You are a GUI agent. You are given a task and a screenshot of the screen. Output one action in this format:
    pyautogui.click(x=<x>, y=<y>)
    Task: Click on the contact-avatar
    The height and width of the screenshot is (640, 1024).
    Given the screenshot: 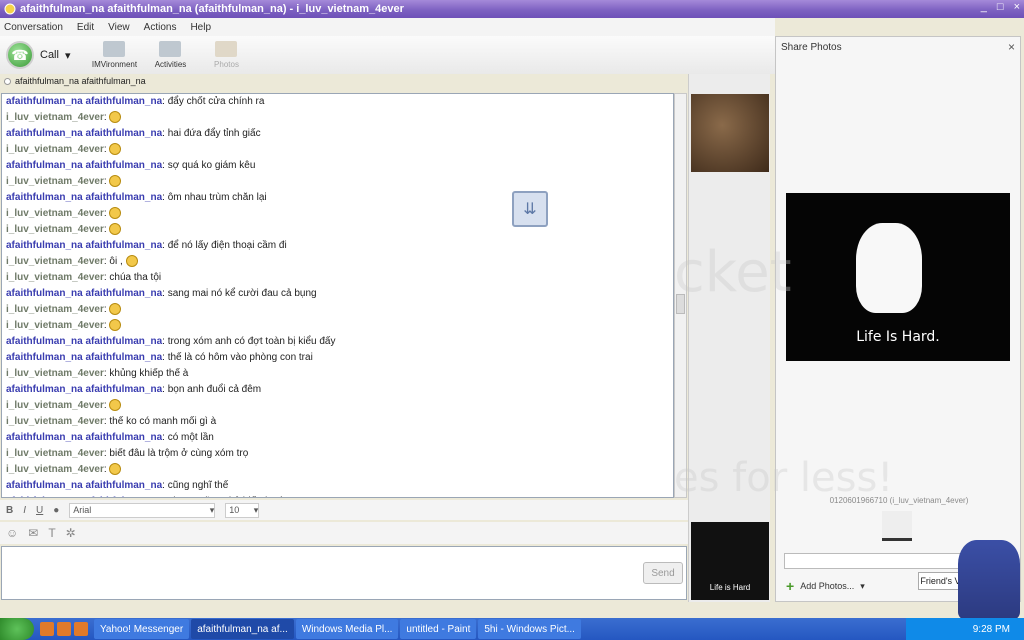 What is the action you would take?
    pyautogui.click(x=730, y=133)
    